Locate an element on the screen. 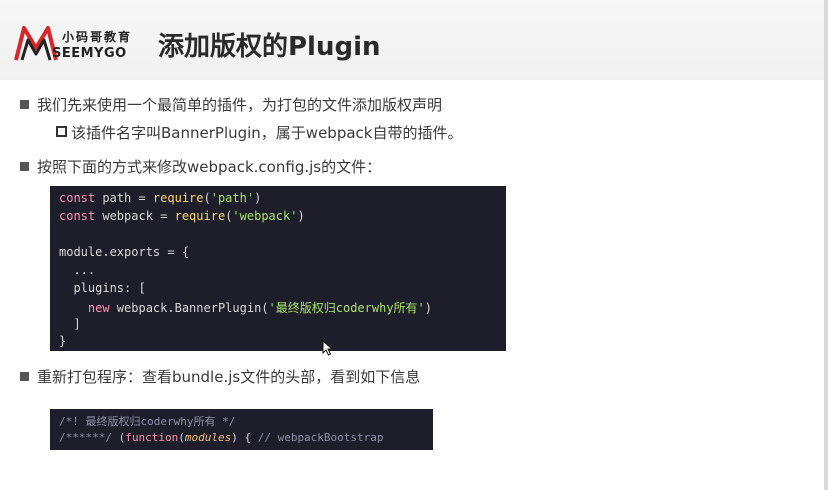 The image size is (828, 490). logo-chinese-text: 小码哥教育 is located at coordinates (97, 37).